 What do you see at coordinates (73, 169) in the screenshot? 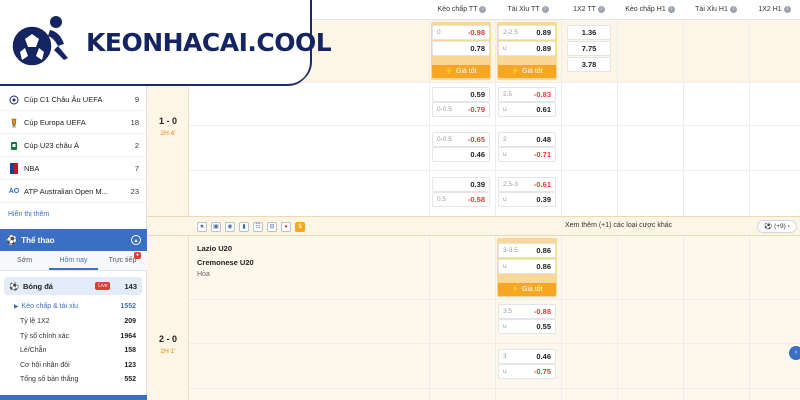
I see `league-item-nba: NBA 7` at bounding box center [73, 169].